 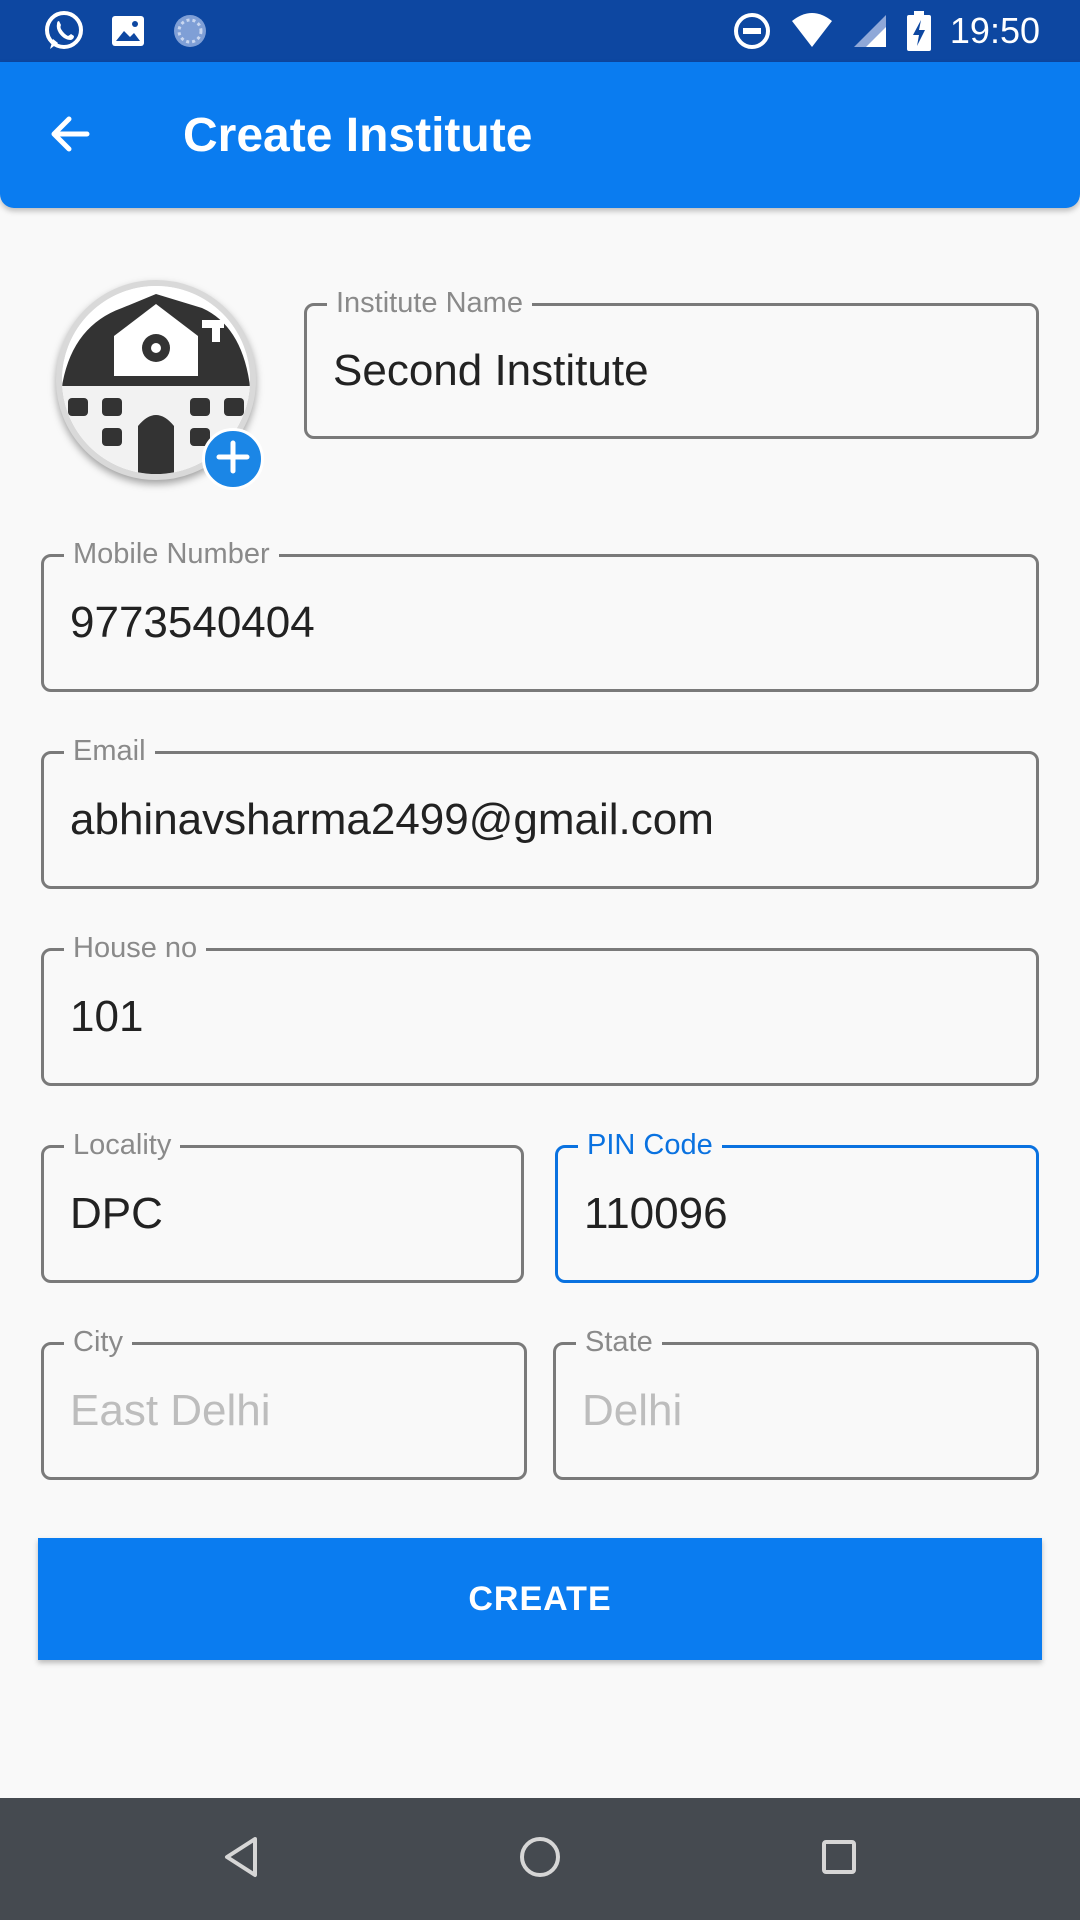 I want to click on institute-name-input: Second Institute, so click(x=674, y=371).